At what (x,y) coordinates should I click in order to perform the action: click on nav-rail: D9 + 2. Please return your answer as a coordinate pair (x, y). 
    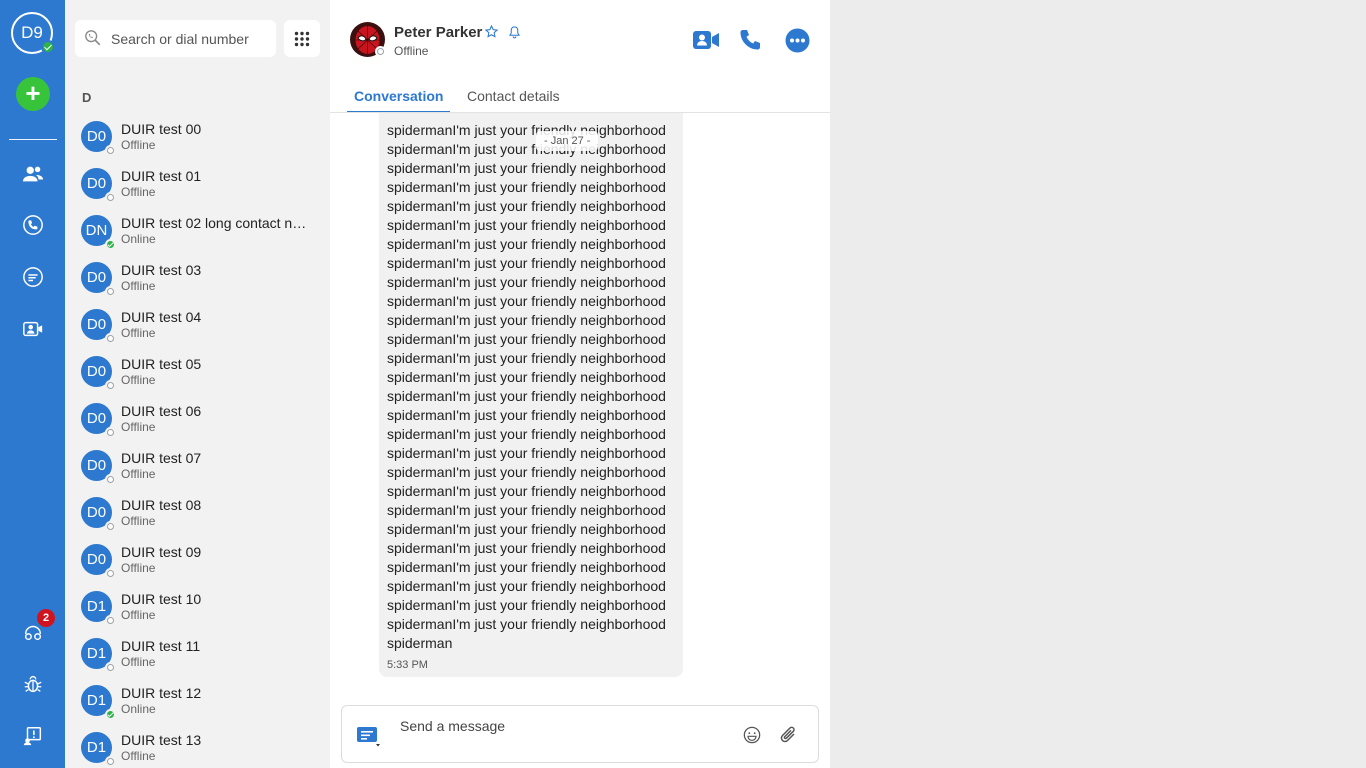
    Looking at the image, I should click on (32, 384).